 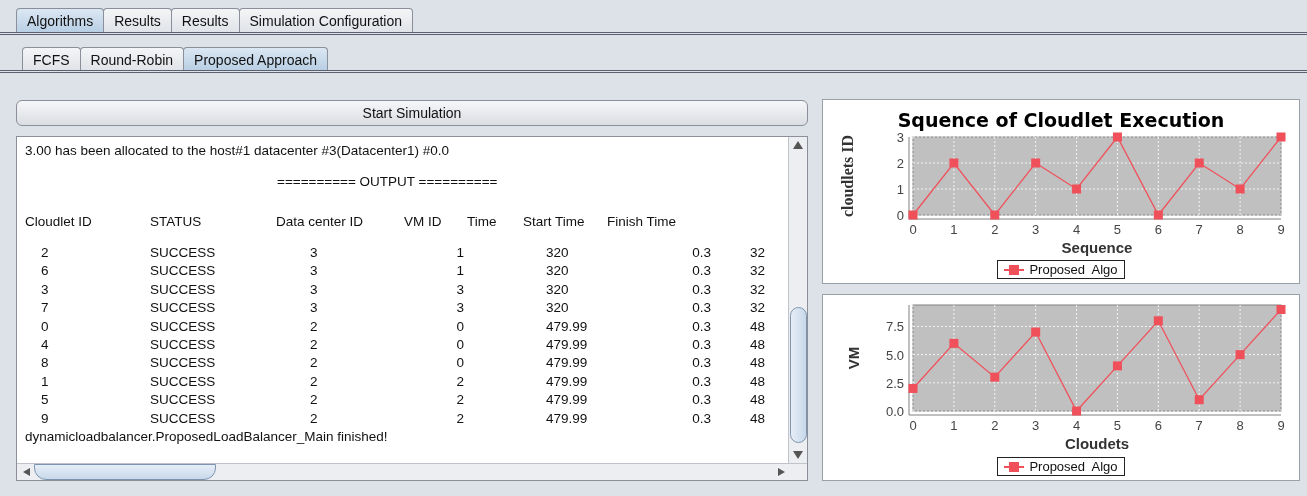 What do you see at coordinates (894, 411) in the screenshot?
I see `y-tick-label: 0.0` at bounding box center [894, 411].